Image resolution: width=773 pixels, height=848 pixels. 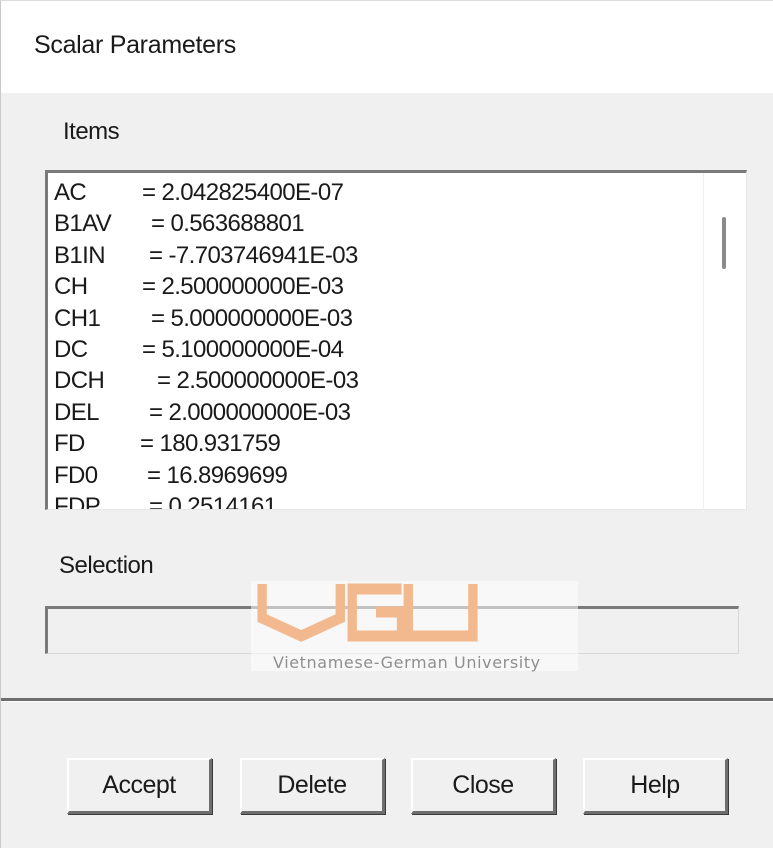 I want to click on list-item-name: CH, so click(x=71, y=287).